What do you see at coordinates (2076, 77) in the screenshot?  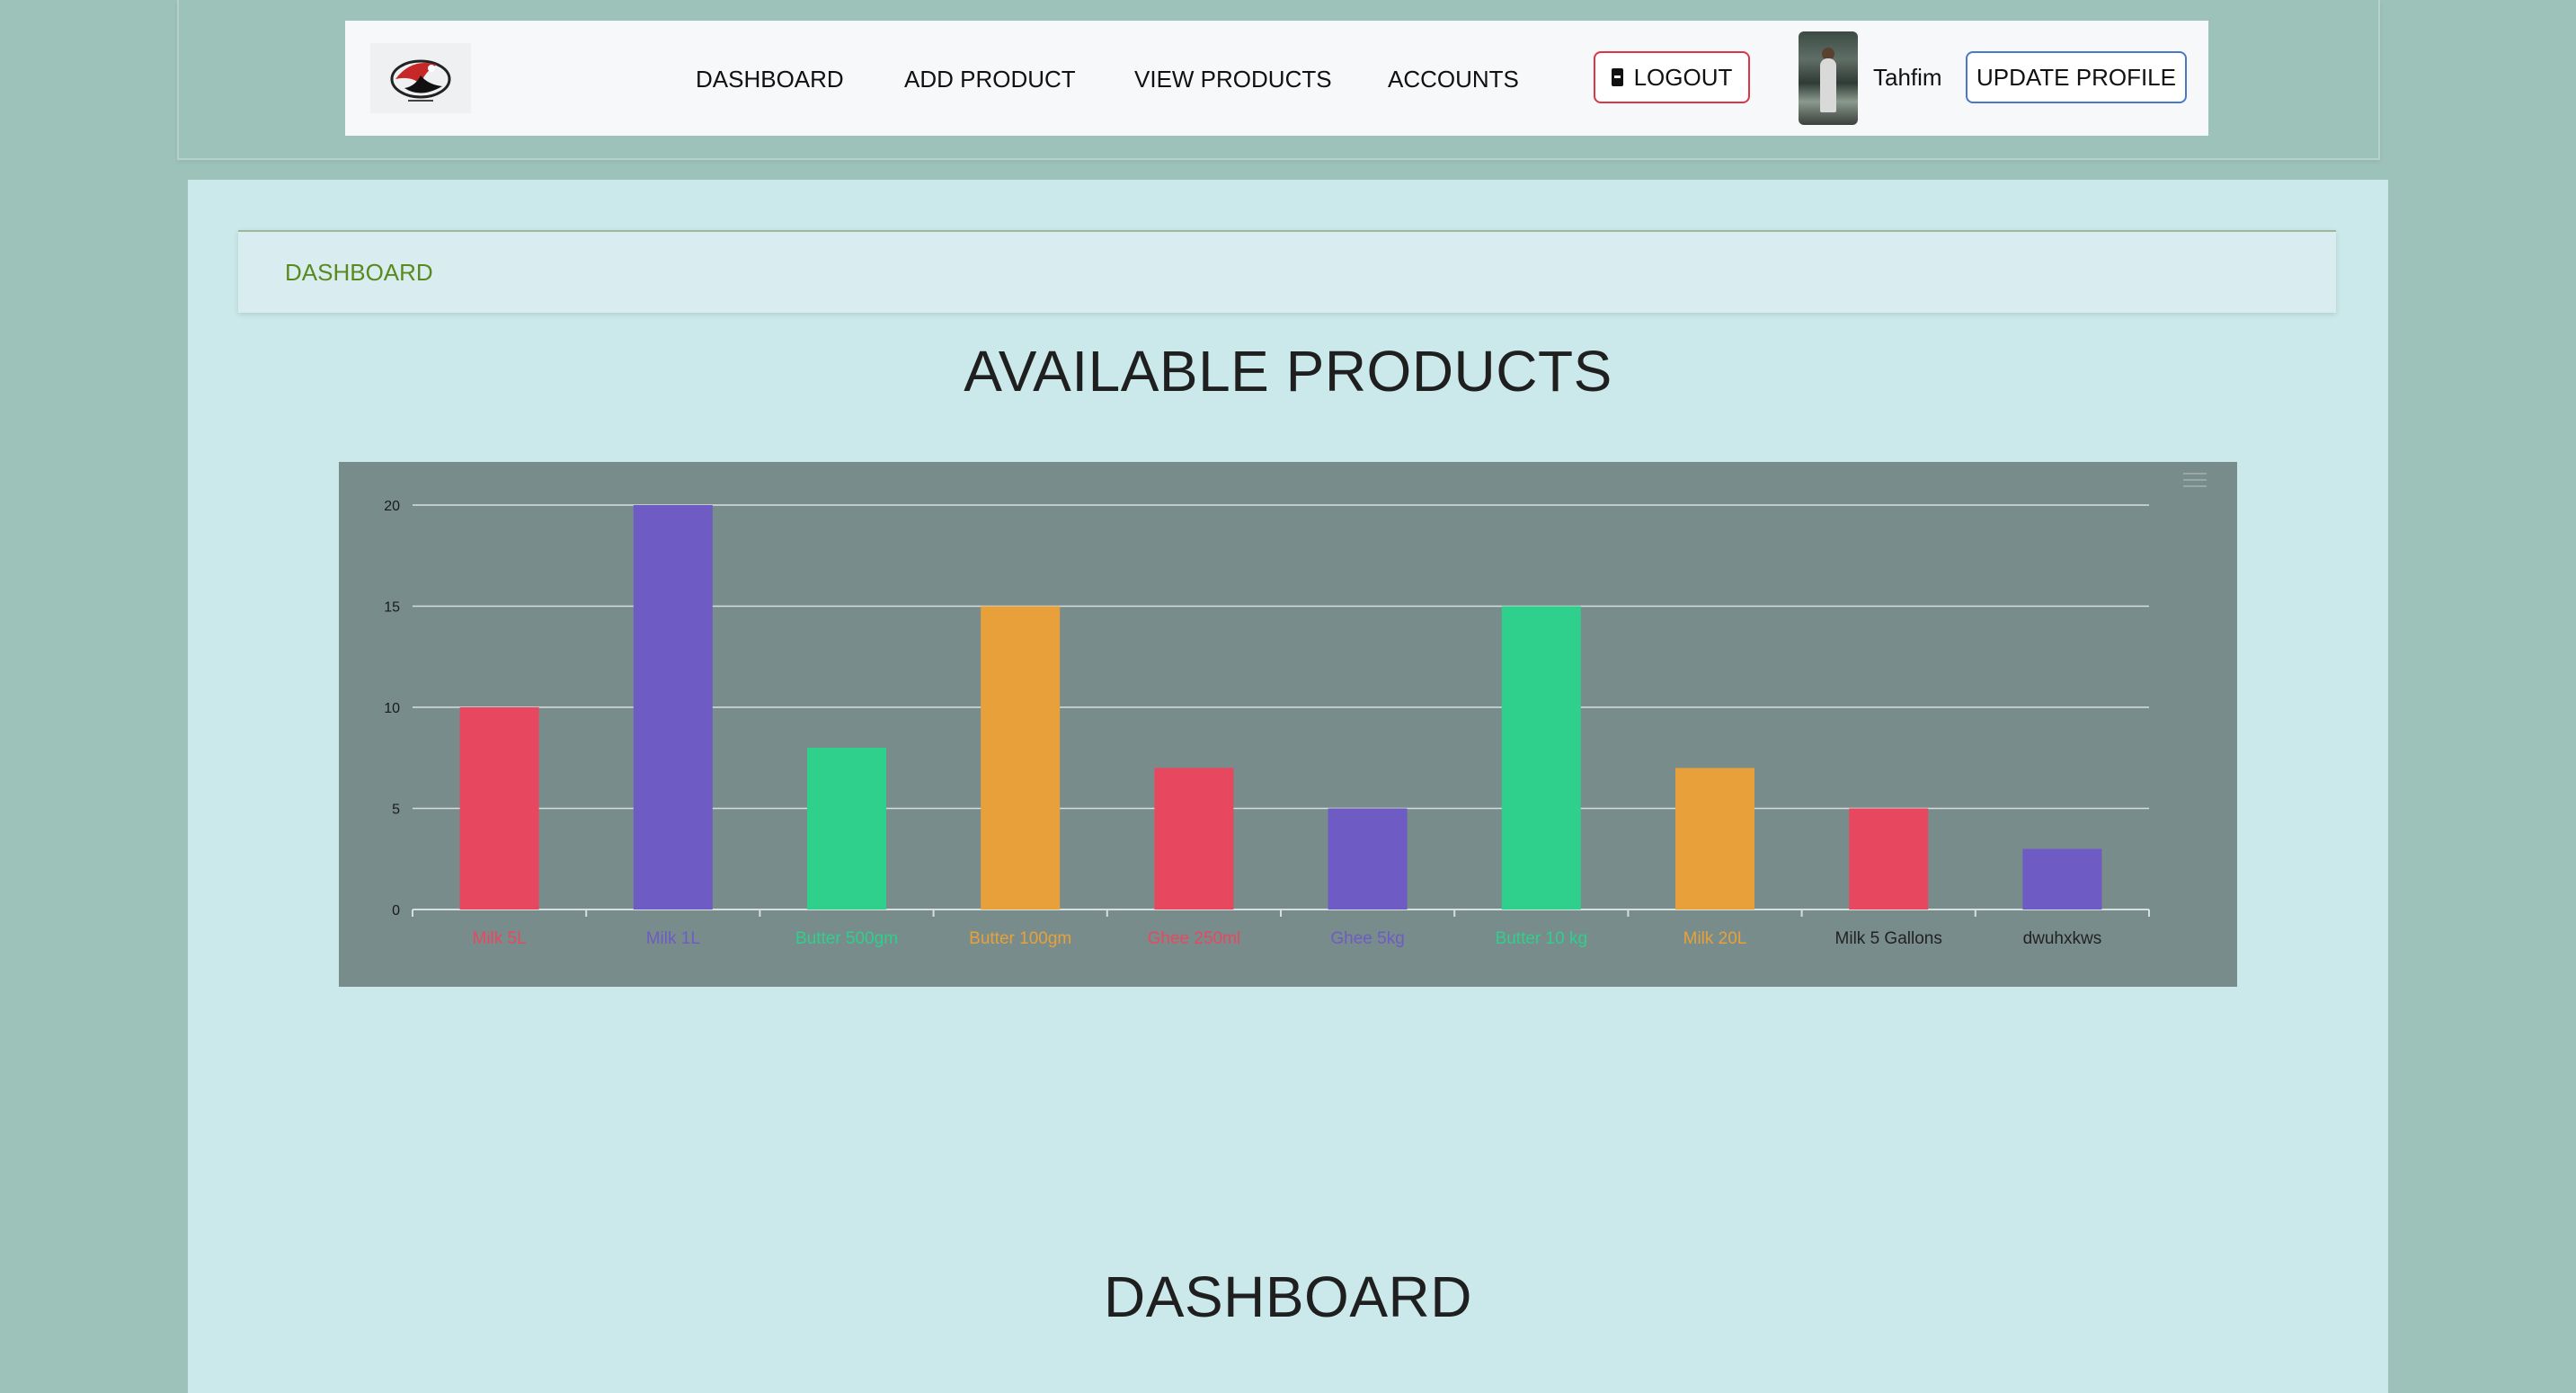 I see `update-profile-button: UPDATE PROFILE` at bounding box center [2076, 77].